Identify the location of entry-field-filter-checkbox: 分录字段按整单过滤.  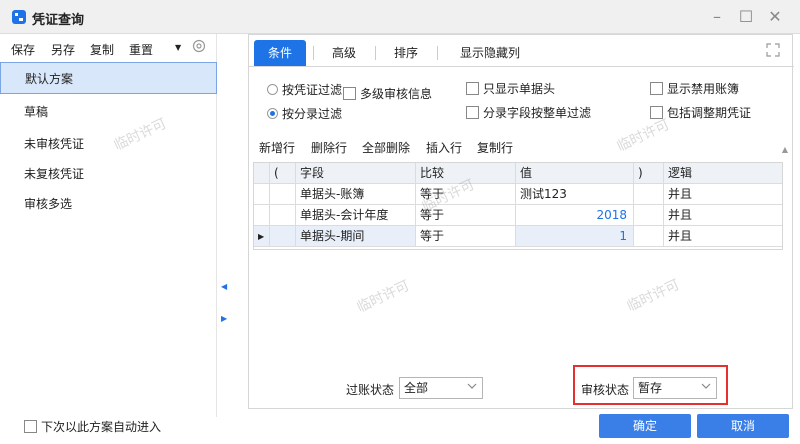
(528, 112).